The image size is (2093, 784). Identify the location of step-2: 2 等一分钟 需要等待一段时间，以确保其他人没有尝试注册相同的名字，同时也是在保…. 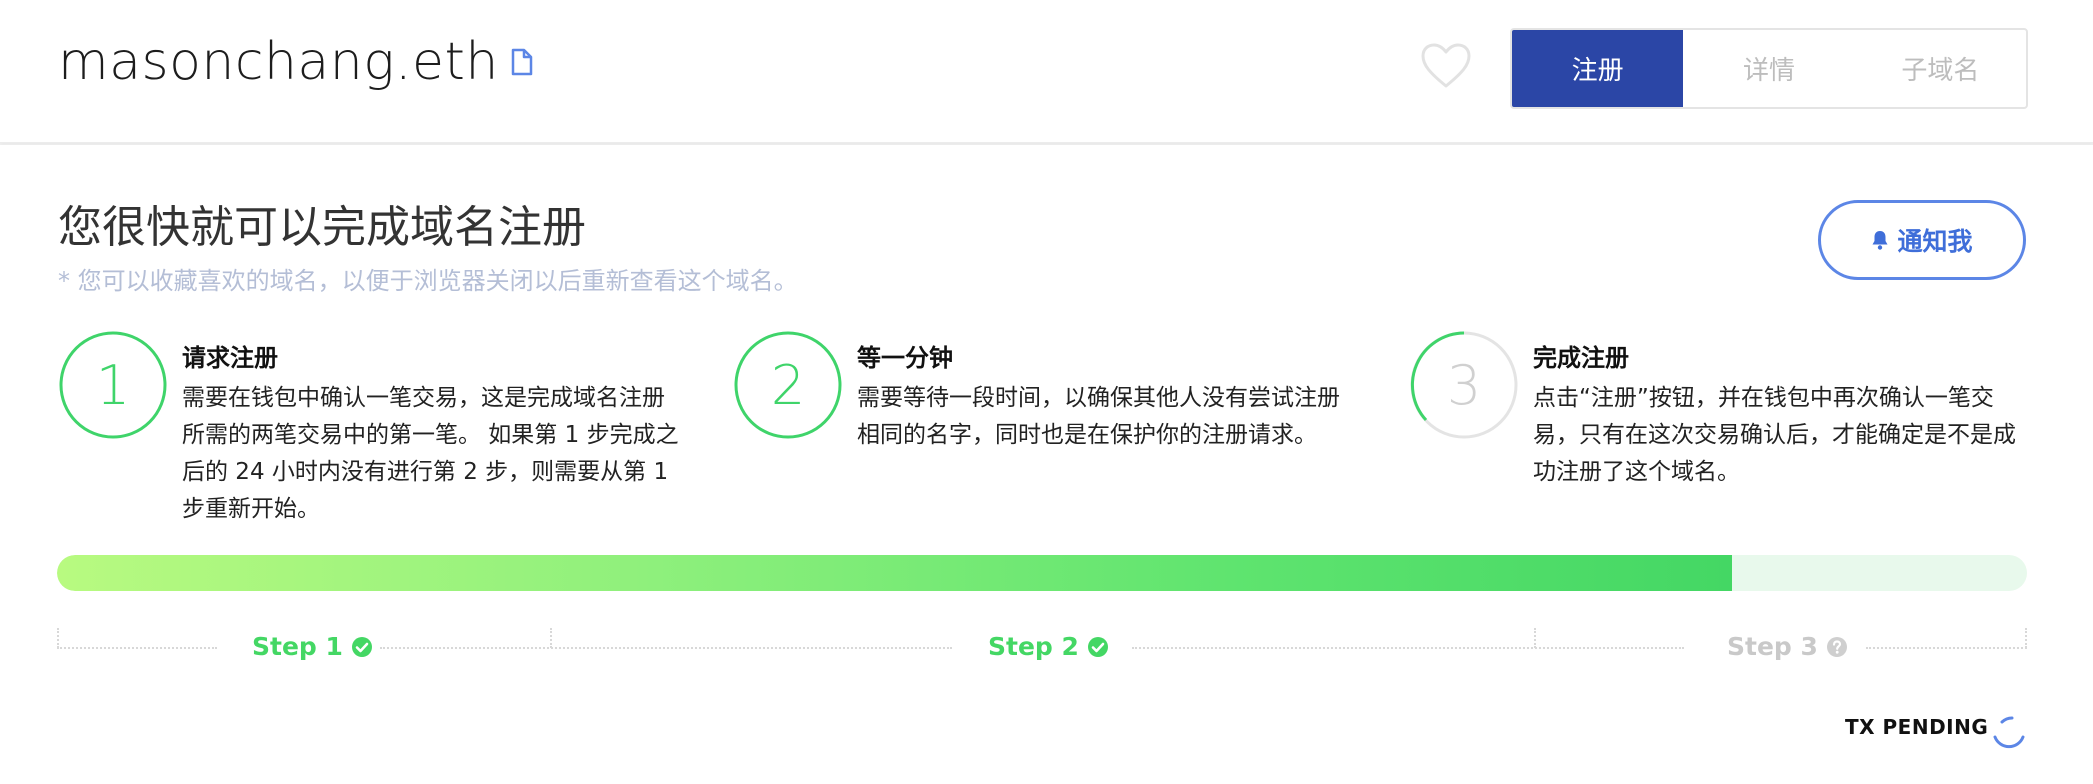
(1053, 430).